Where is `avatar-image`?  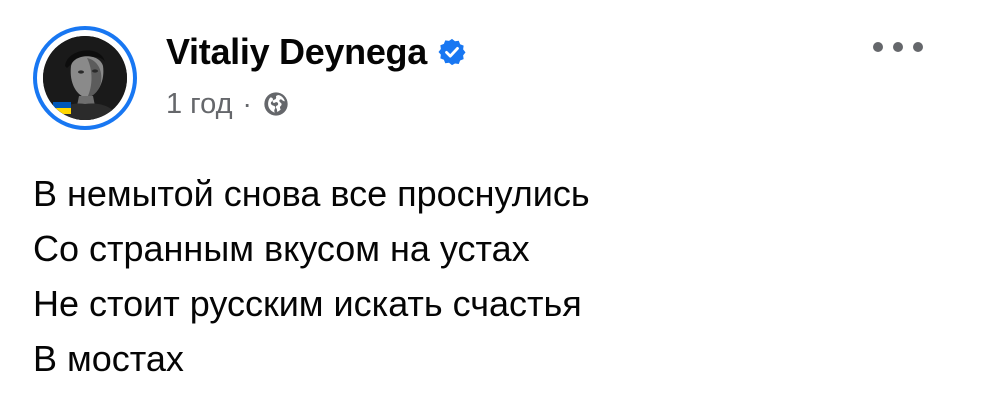
avatar-image is located at coordinates (85, 78).